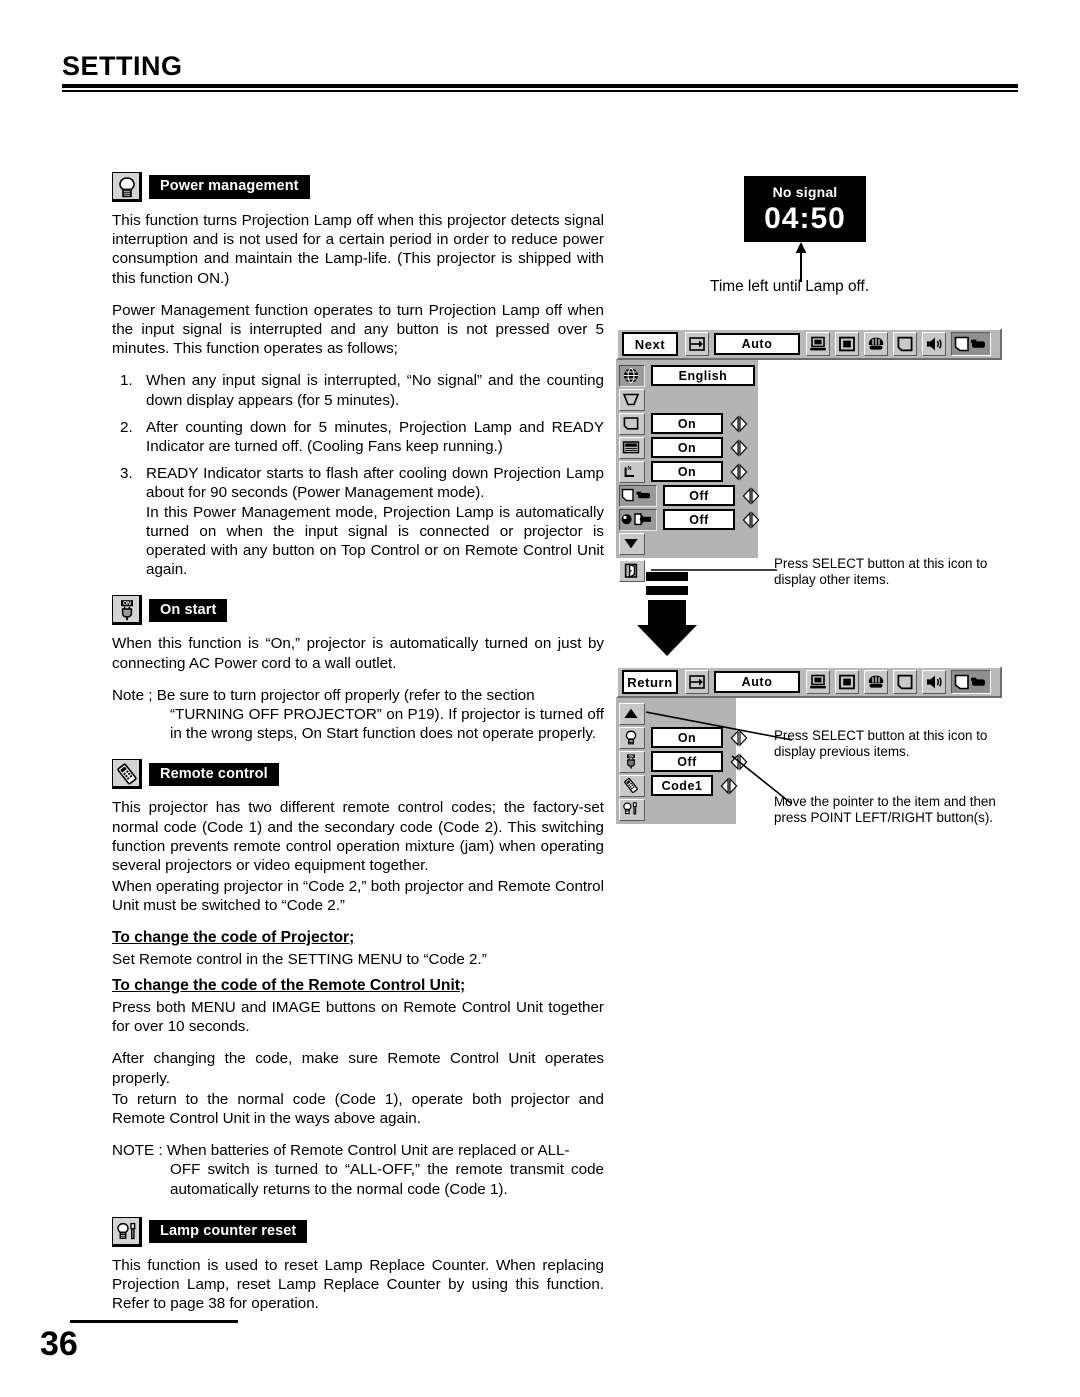 The image size is (1080, 1397). Describe the element at coordinates (137, 1151) in the screenshot. I see `remote-control-note-label: NOTE :` at that location.